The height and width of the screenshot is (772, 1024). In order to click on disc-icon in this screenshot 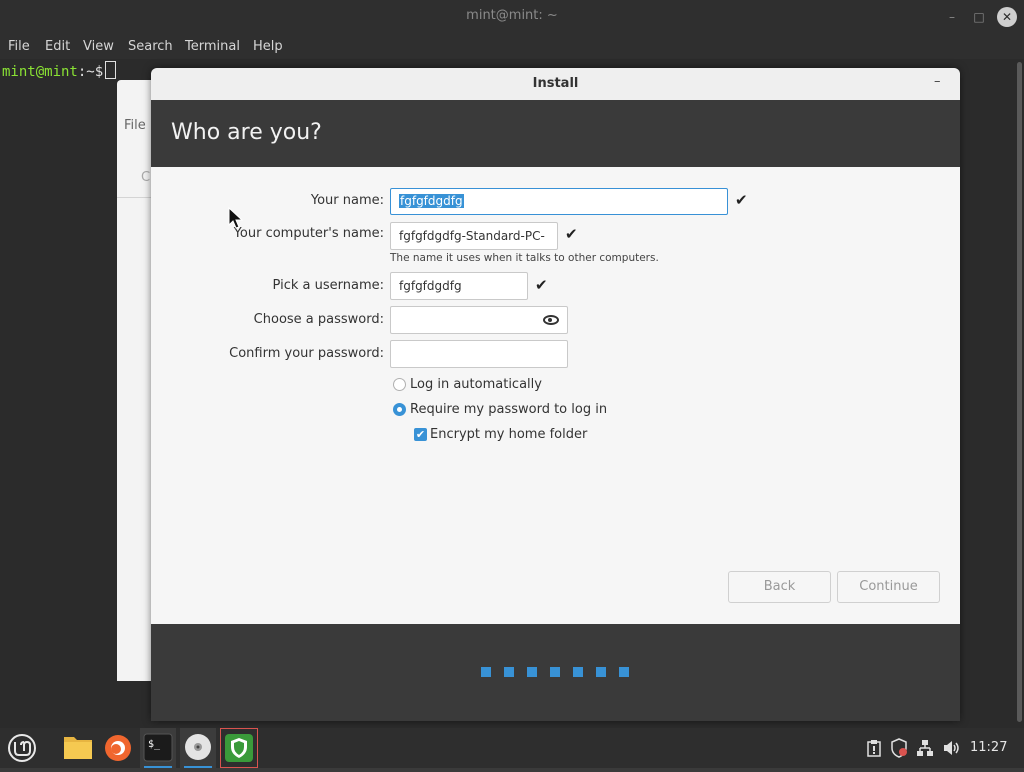, I will do `click(198, 747)`.